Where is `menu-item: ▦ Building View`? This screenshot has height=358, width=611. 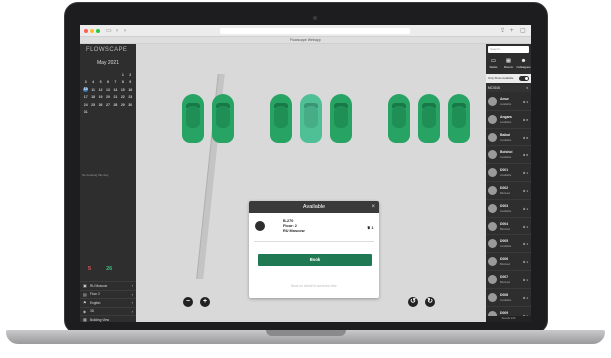 menu-item: ▦ Building View is located at coordinates (108, 318).